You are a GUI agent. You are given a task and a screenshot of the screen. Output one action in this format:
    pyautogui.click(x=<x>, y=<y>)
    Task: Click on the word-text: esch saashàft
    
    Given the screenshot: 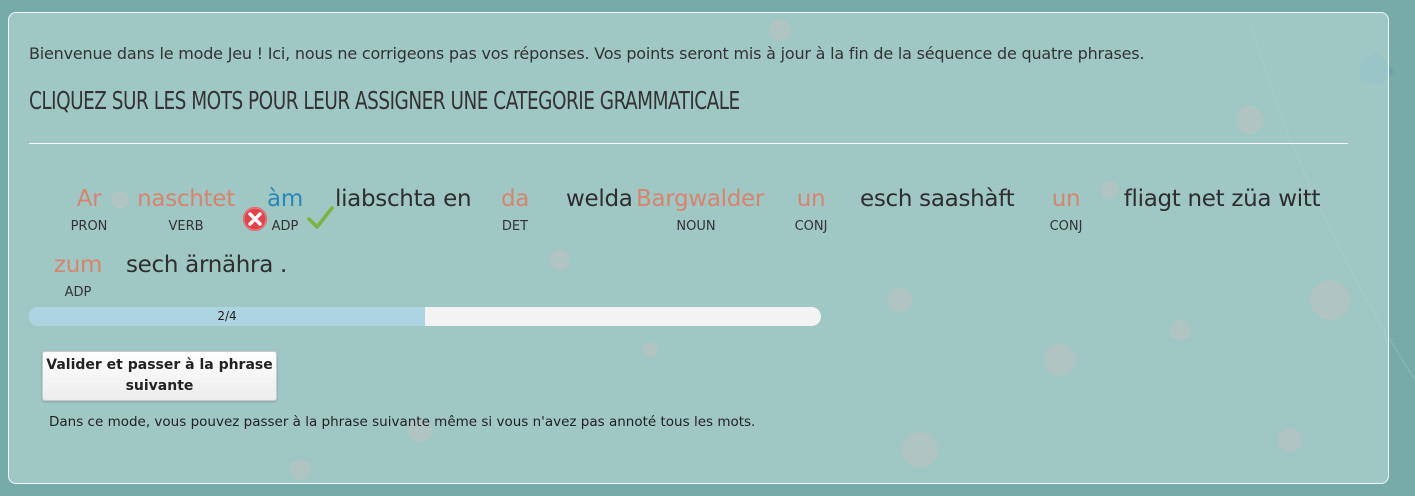 What is the action you would take?
    pyautogui.click(x=937, y=199)
    